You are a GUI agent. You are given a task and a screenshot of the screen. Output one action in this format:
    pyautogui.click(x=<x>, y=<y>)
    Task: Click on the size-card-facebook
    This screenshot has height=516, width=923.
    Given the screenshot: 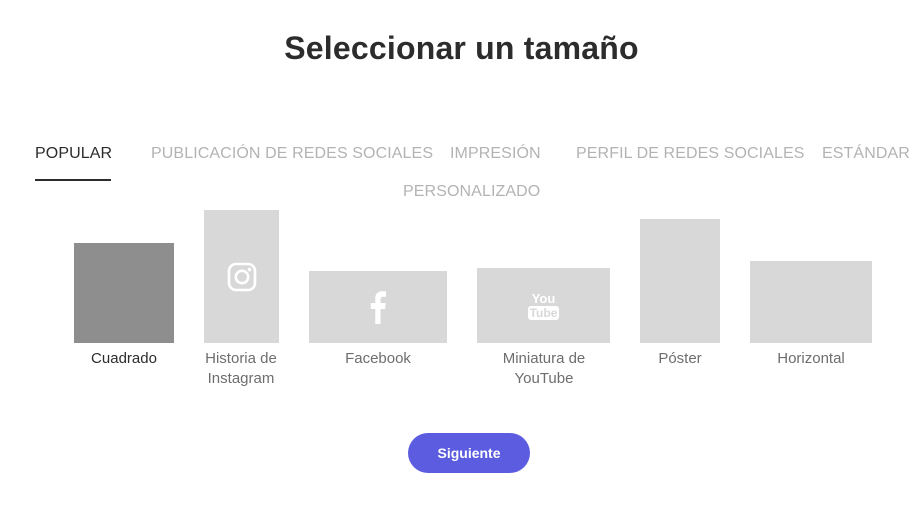 What is the action you would take?
    pyautogui.click(x=378, y=307)
    